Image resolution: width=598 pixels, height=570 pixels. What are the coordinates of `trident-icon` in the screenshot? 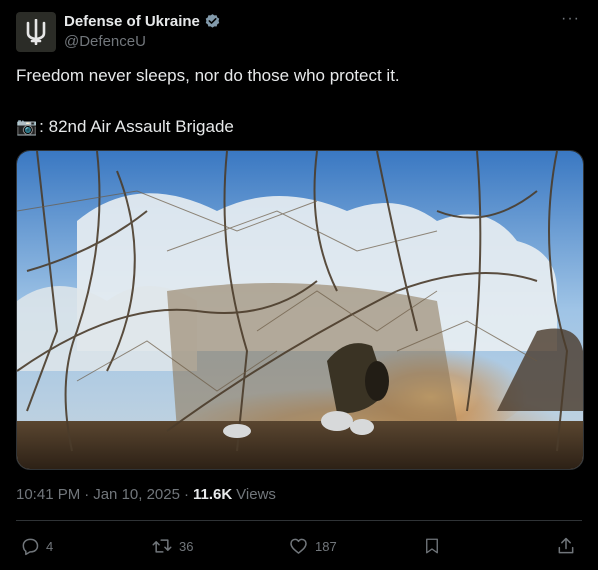 It's located at (36, 32).